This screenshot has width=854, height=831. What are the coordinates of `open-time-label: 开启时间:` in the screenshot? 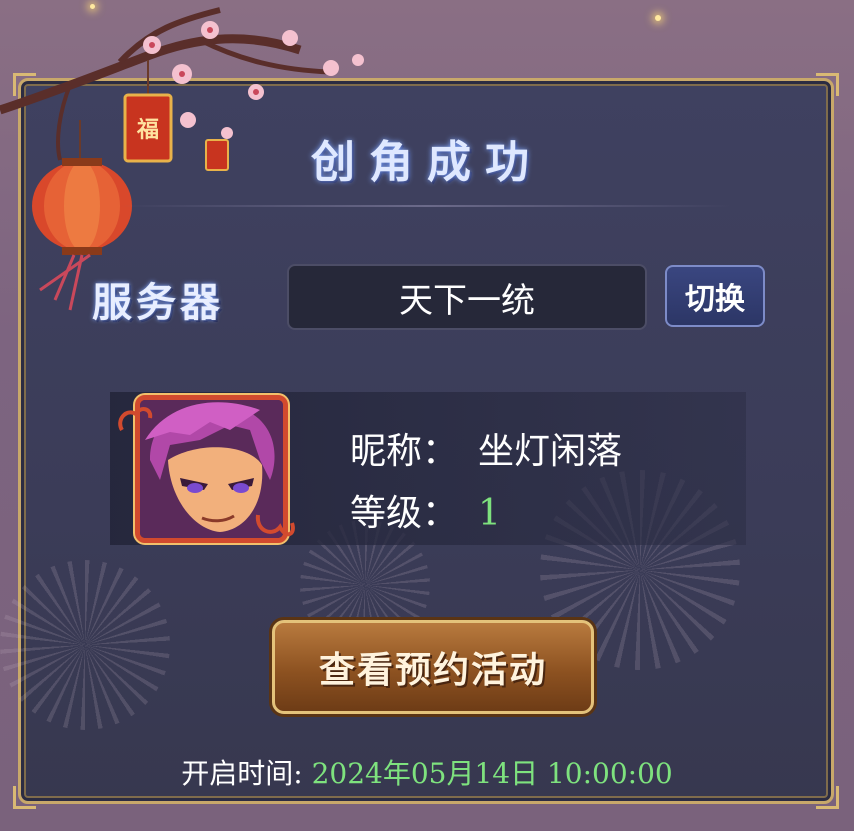 It's located at (242, 773).